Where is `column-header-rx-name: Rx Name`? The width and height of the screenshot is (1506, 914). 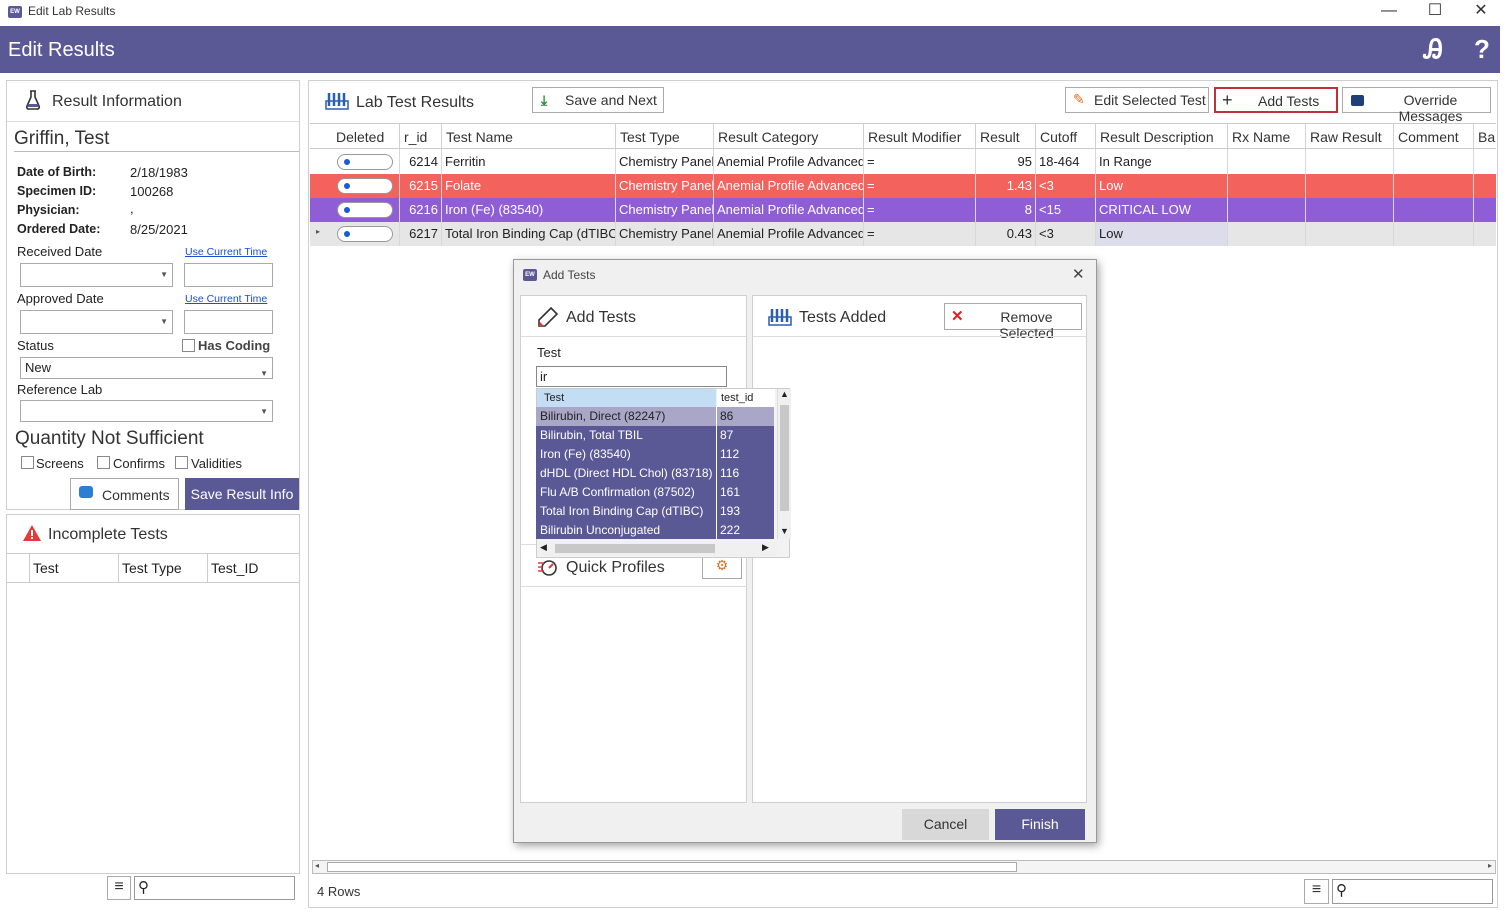 column-header-rx-name: Rx Name is located at coordinates (1267, 137).